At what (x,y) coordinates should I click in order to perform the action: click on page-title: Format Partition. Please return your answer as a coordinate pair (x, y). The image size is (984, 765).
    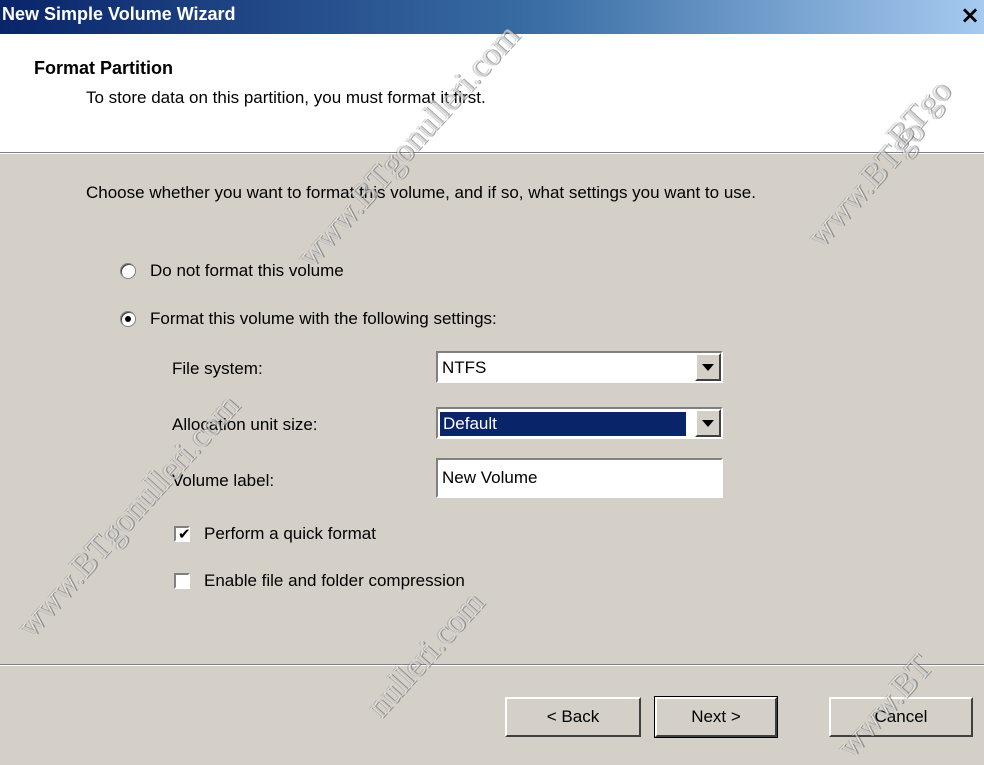
    Looking at the image, I should click on (104, 68).